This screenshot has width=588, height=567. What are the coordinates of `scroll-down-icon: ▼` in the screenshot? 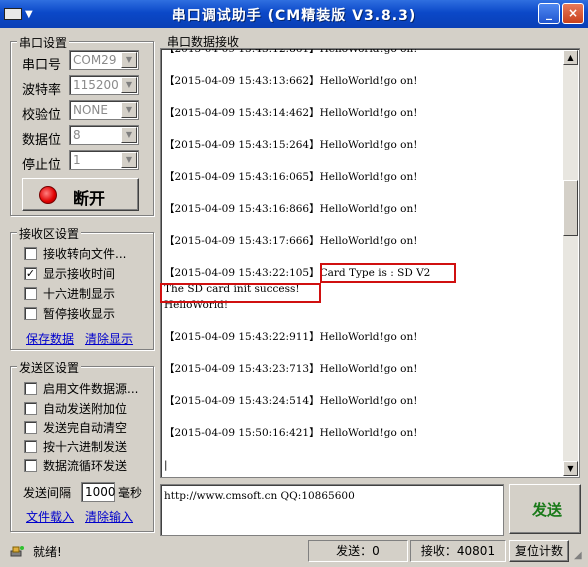 It's located at (570, 468).